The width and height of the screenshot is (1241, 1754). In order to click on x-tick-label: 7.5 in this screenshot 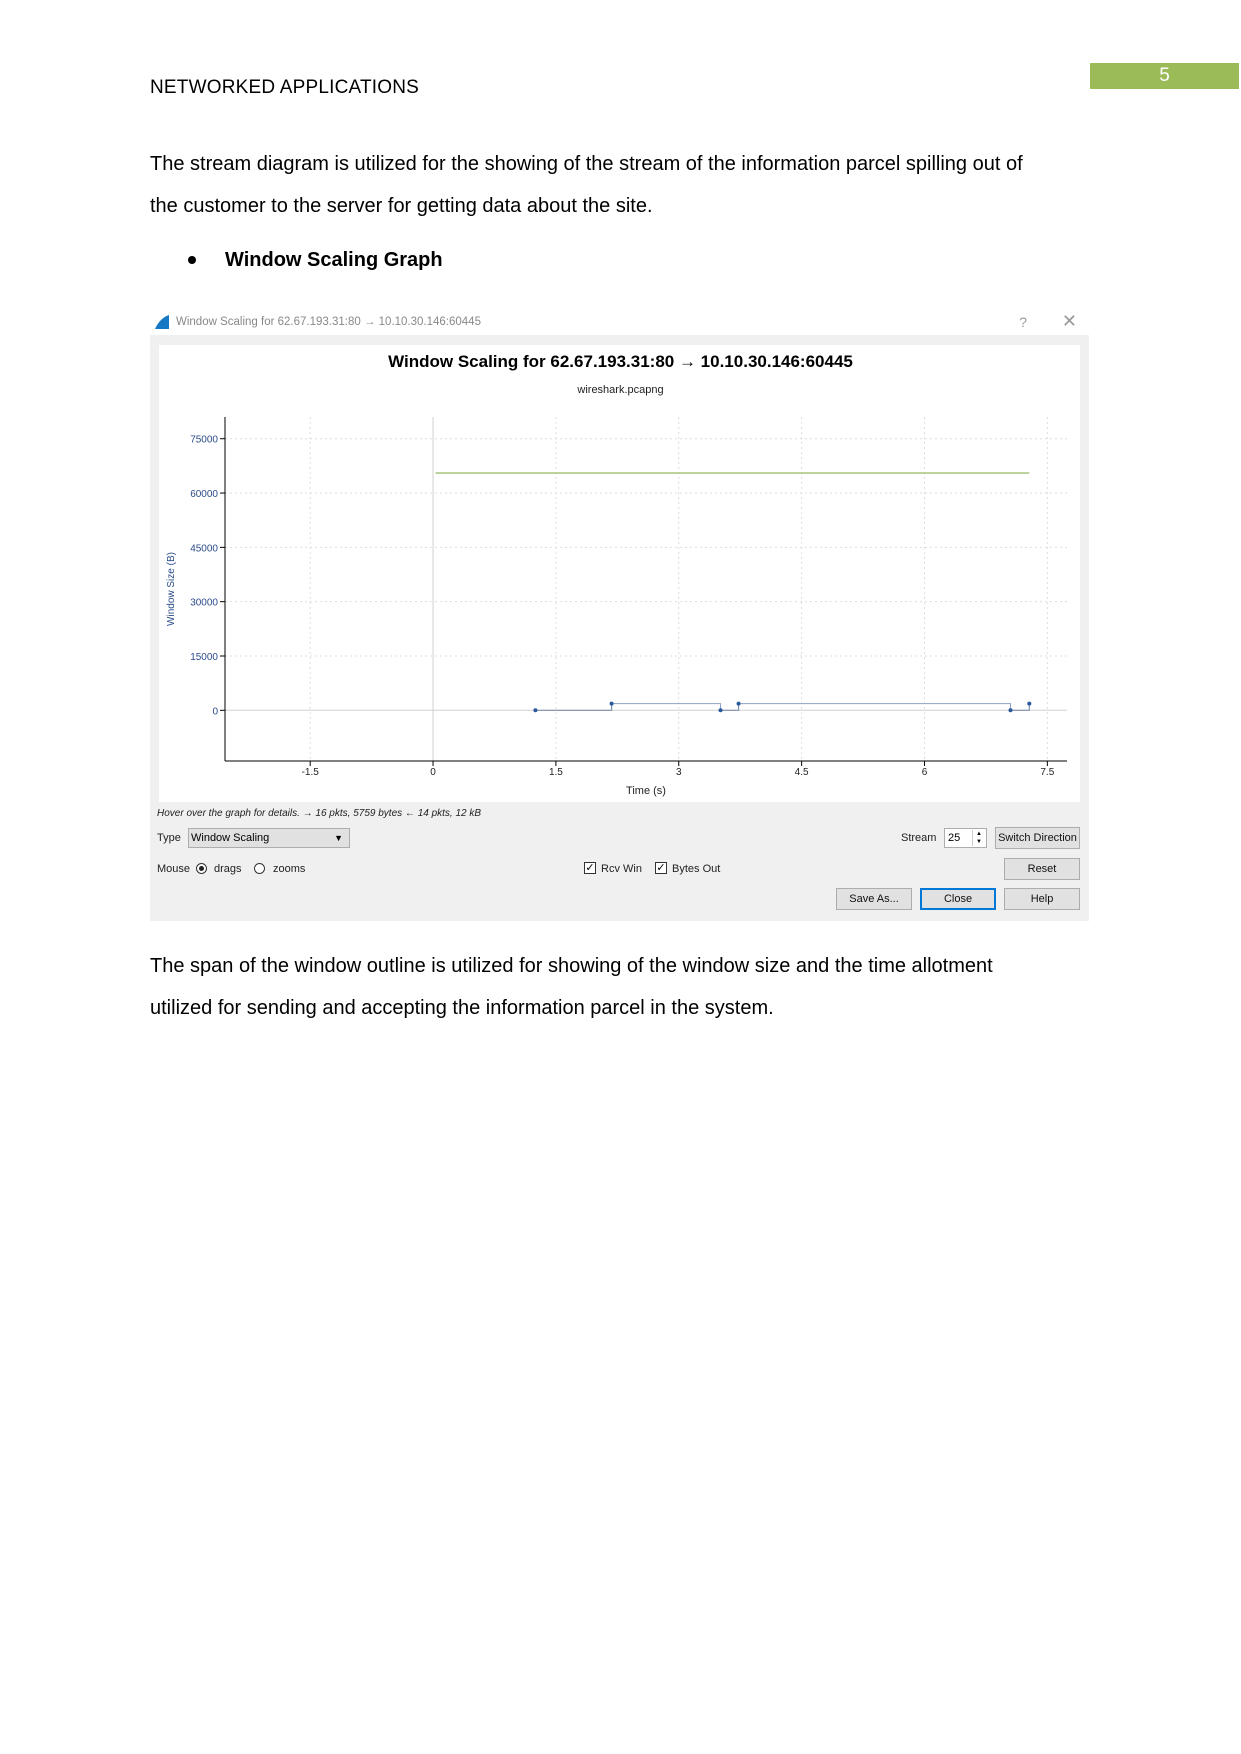, I will do `click(1047, 772)`.